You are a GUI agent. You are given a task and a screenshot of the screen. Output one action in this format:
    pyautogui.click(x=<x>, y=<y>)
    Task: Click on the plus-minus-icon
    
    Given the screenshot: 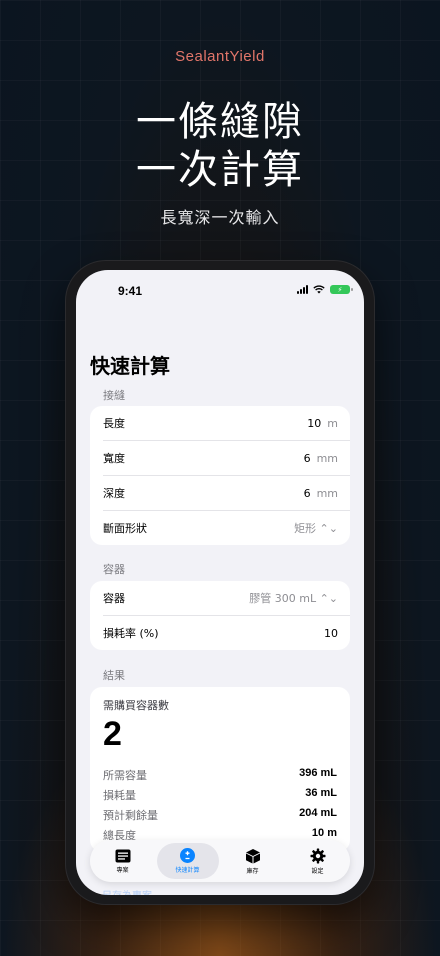 What is the action you would take?
    pyautogui.click(x=187, y=855)
    